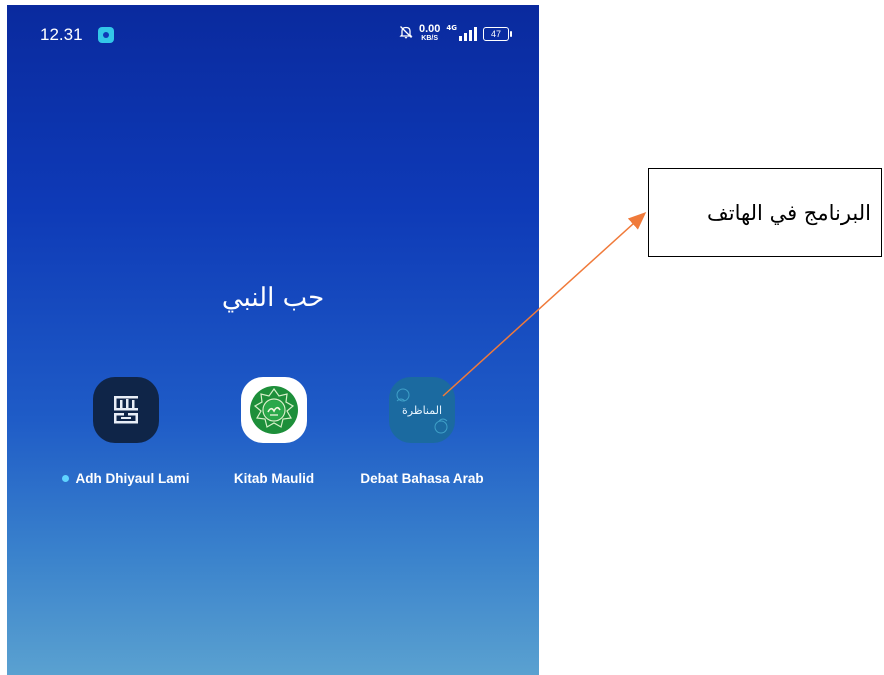 The image size is (884, 675). I want to click on callout-text: البرنامج في الهاتف, so click(789, 213).